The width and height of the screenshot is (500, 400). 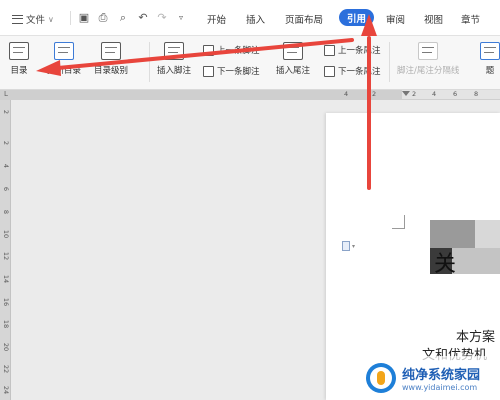 I want to click on site-logo-icon, so click(x=381, y=378).